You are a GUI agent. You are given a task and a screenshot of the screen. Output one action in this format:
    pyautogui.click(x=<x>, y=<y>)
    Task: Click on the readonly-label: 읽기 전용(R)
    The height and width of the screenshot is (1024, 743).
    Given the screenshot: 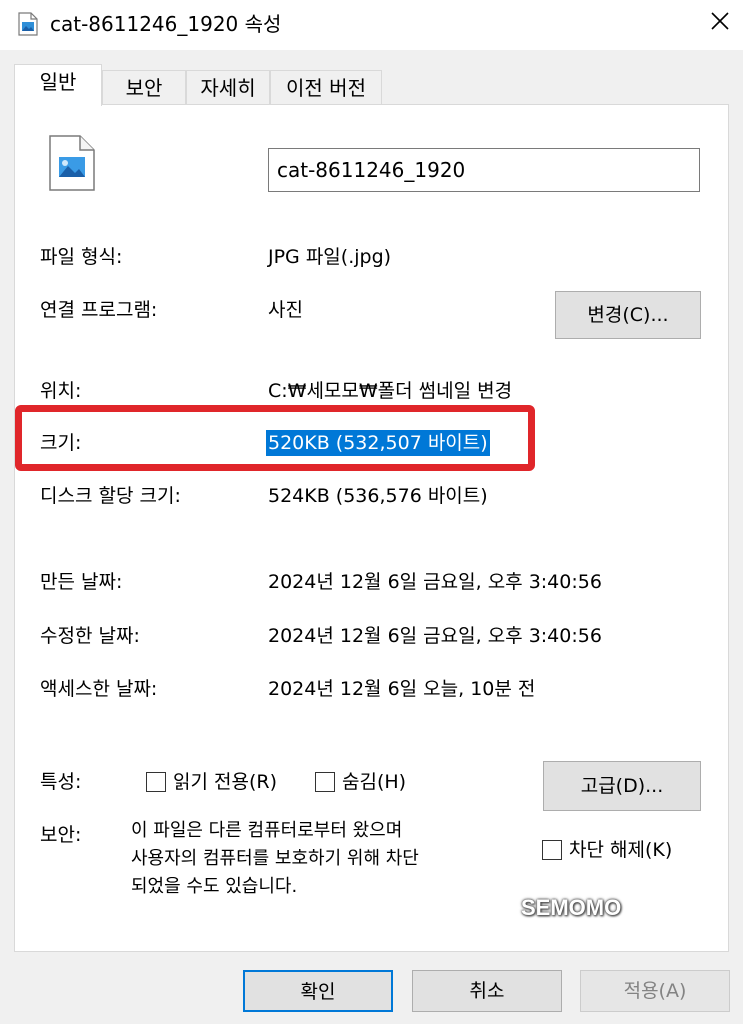 What is the action you would take?
    pyautogui.click(x=225, y=782)
    